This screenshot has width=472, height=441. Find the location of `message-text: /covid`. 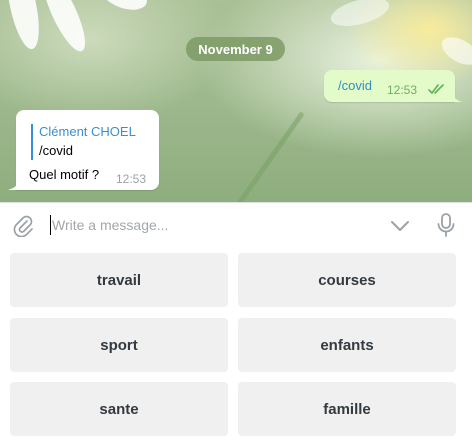

message-text: /covid is located at coordinates (355, 85).